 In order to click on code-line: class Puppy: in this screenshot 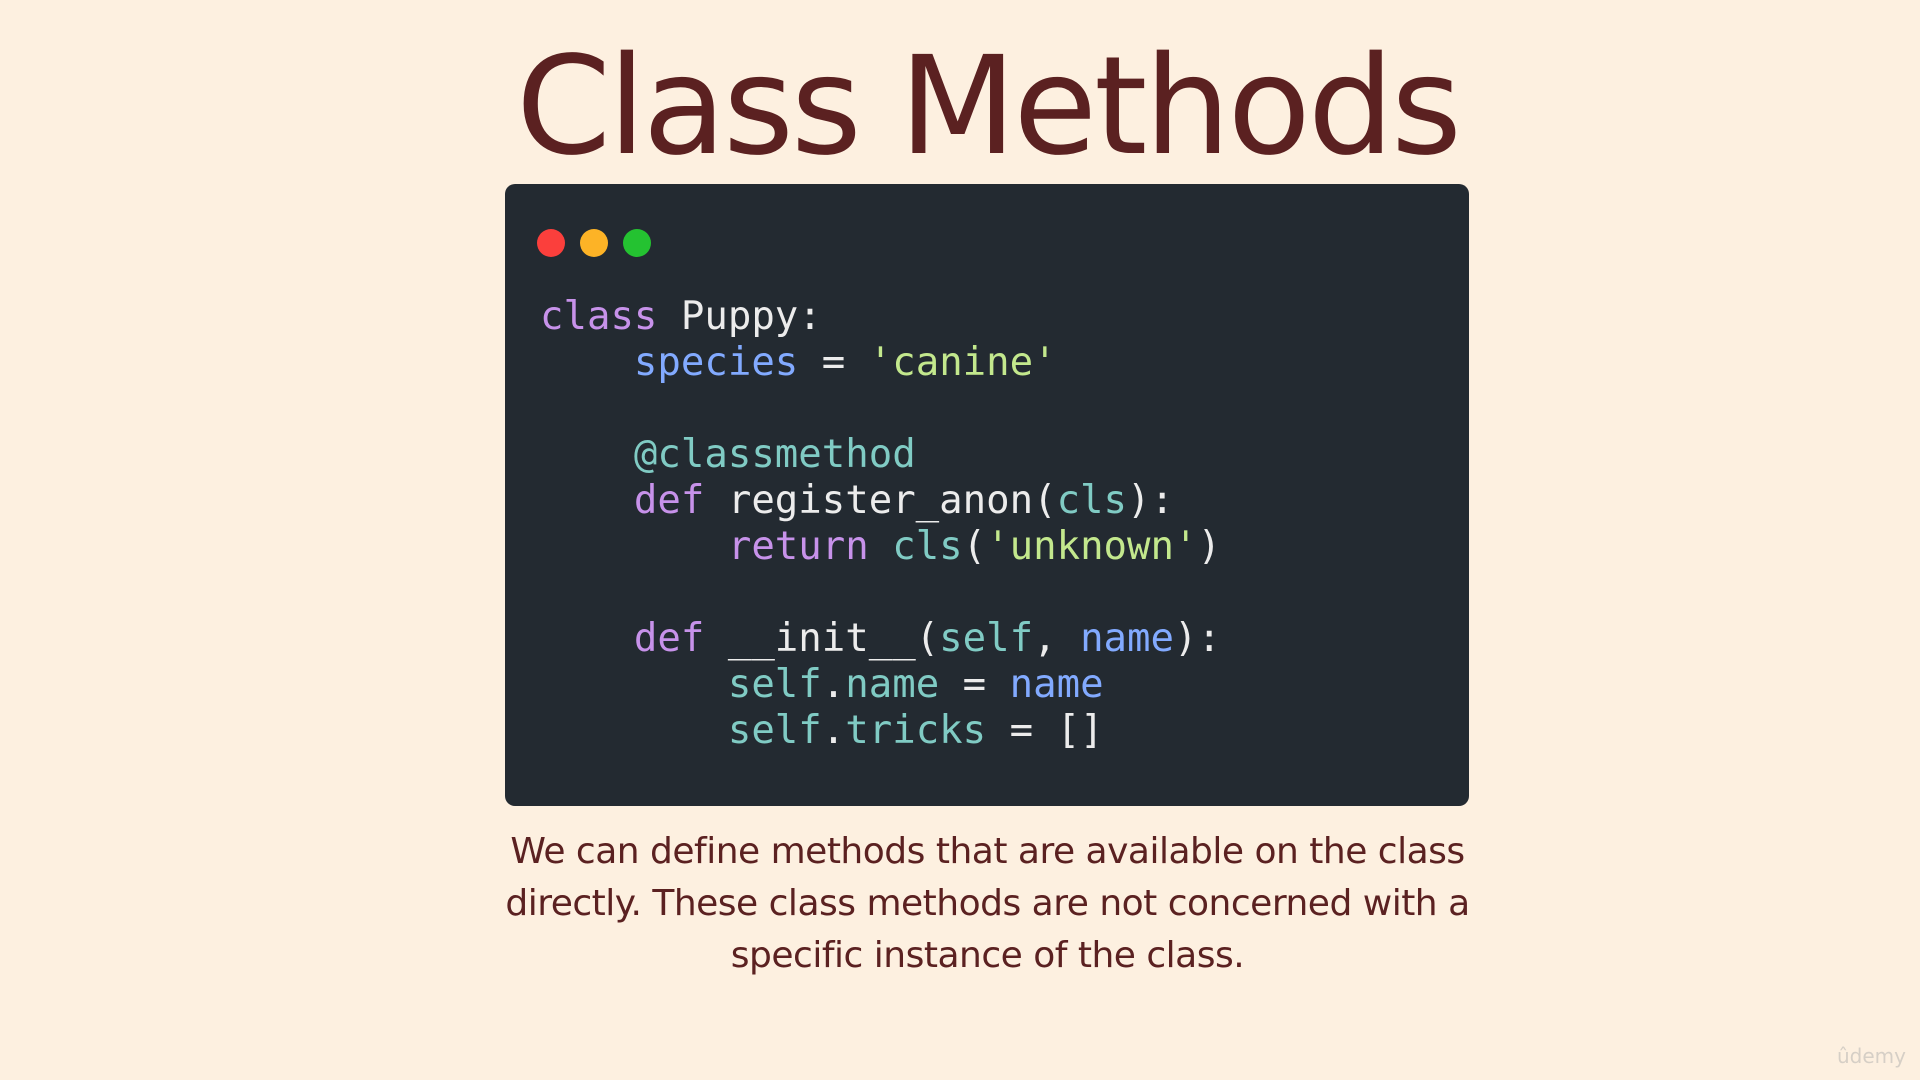, I will do `click(880, 317)`.